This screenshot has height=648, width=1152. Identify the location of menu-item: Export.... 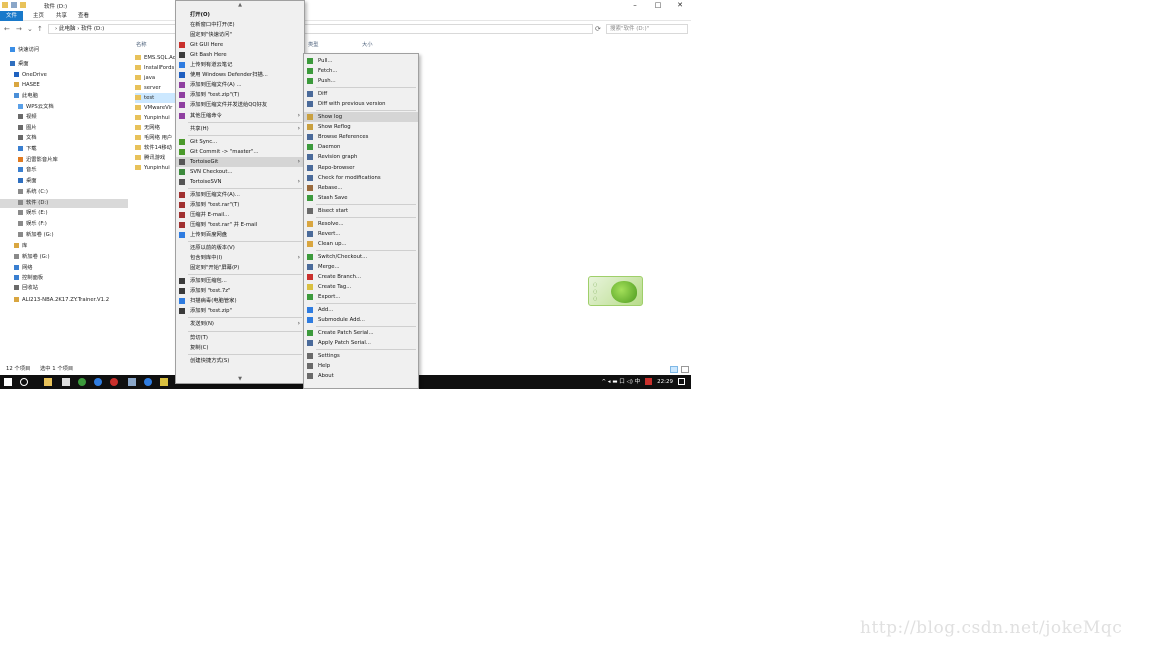
(361, 297).